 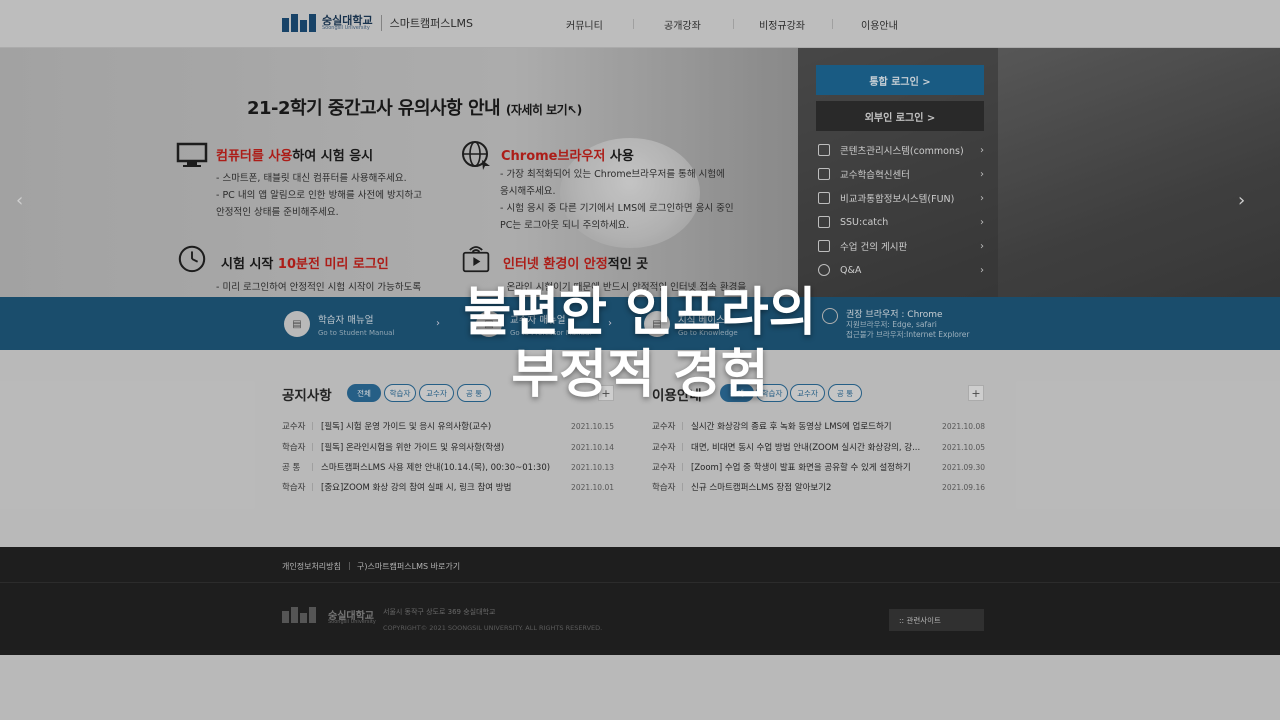 I want to click on footer-links-bar, so click(x=640, y=565).